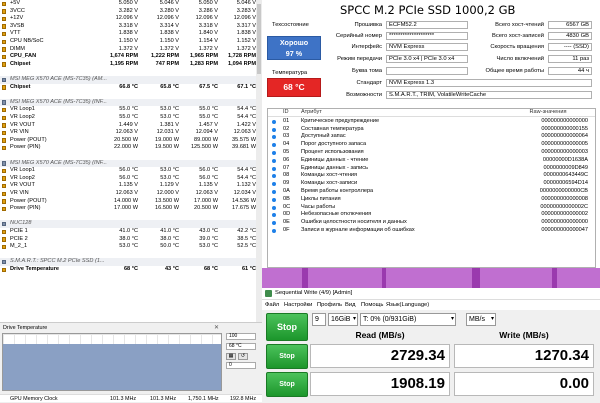 This screenshot has width=600, height=403. I want to click on sensor-row: +12V 12.096 V 12.096 V 12.096 V 12.096 V, so click(131, 19).